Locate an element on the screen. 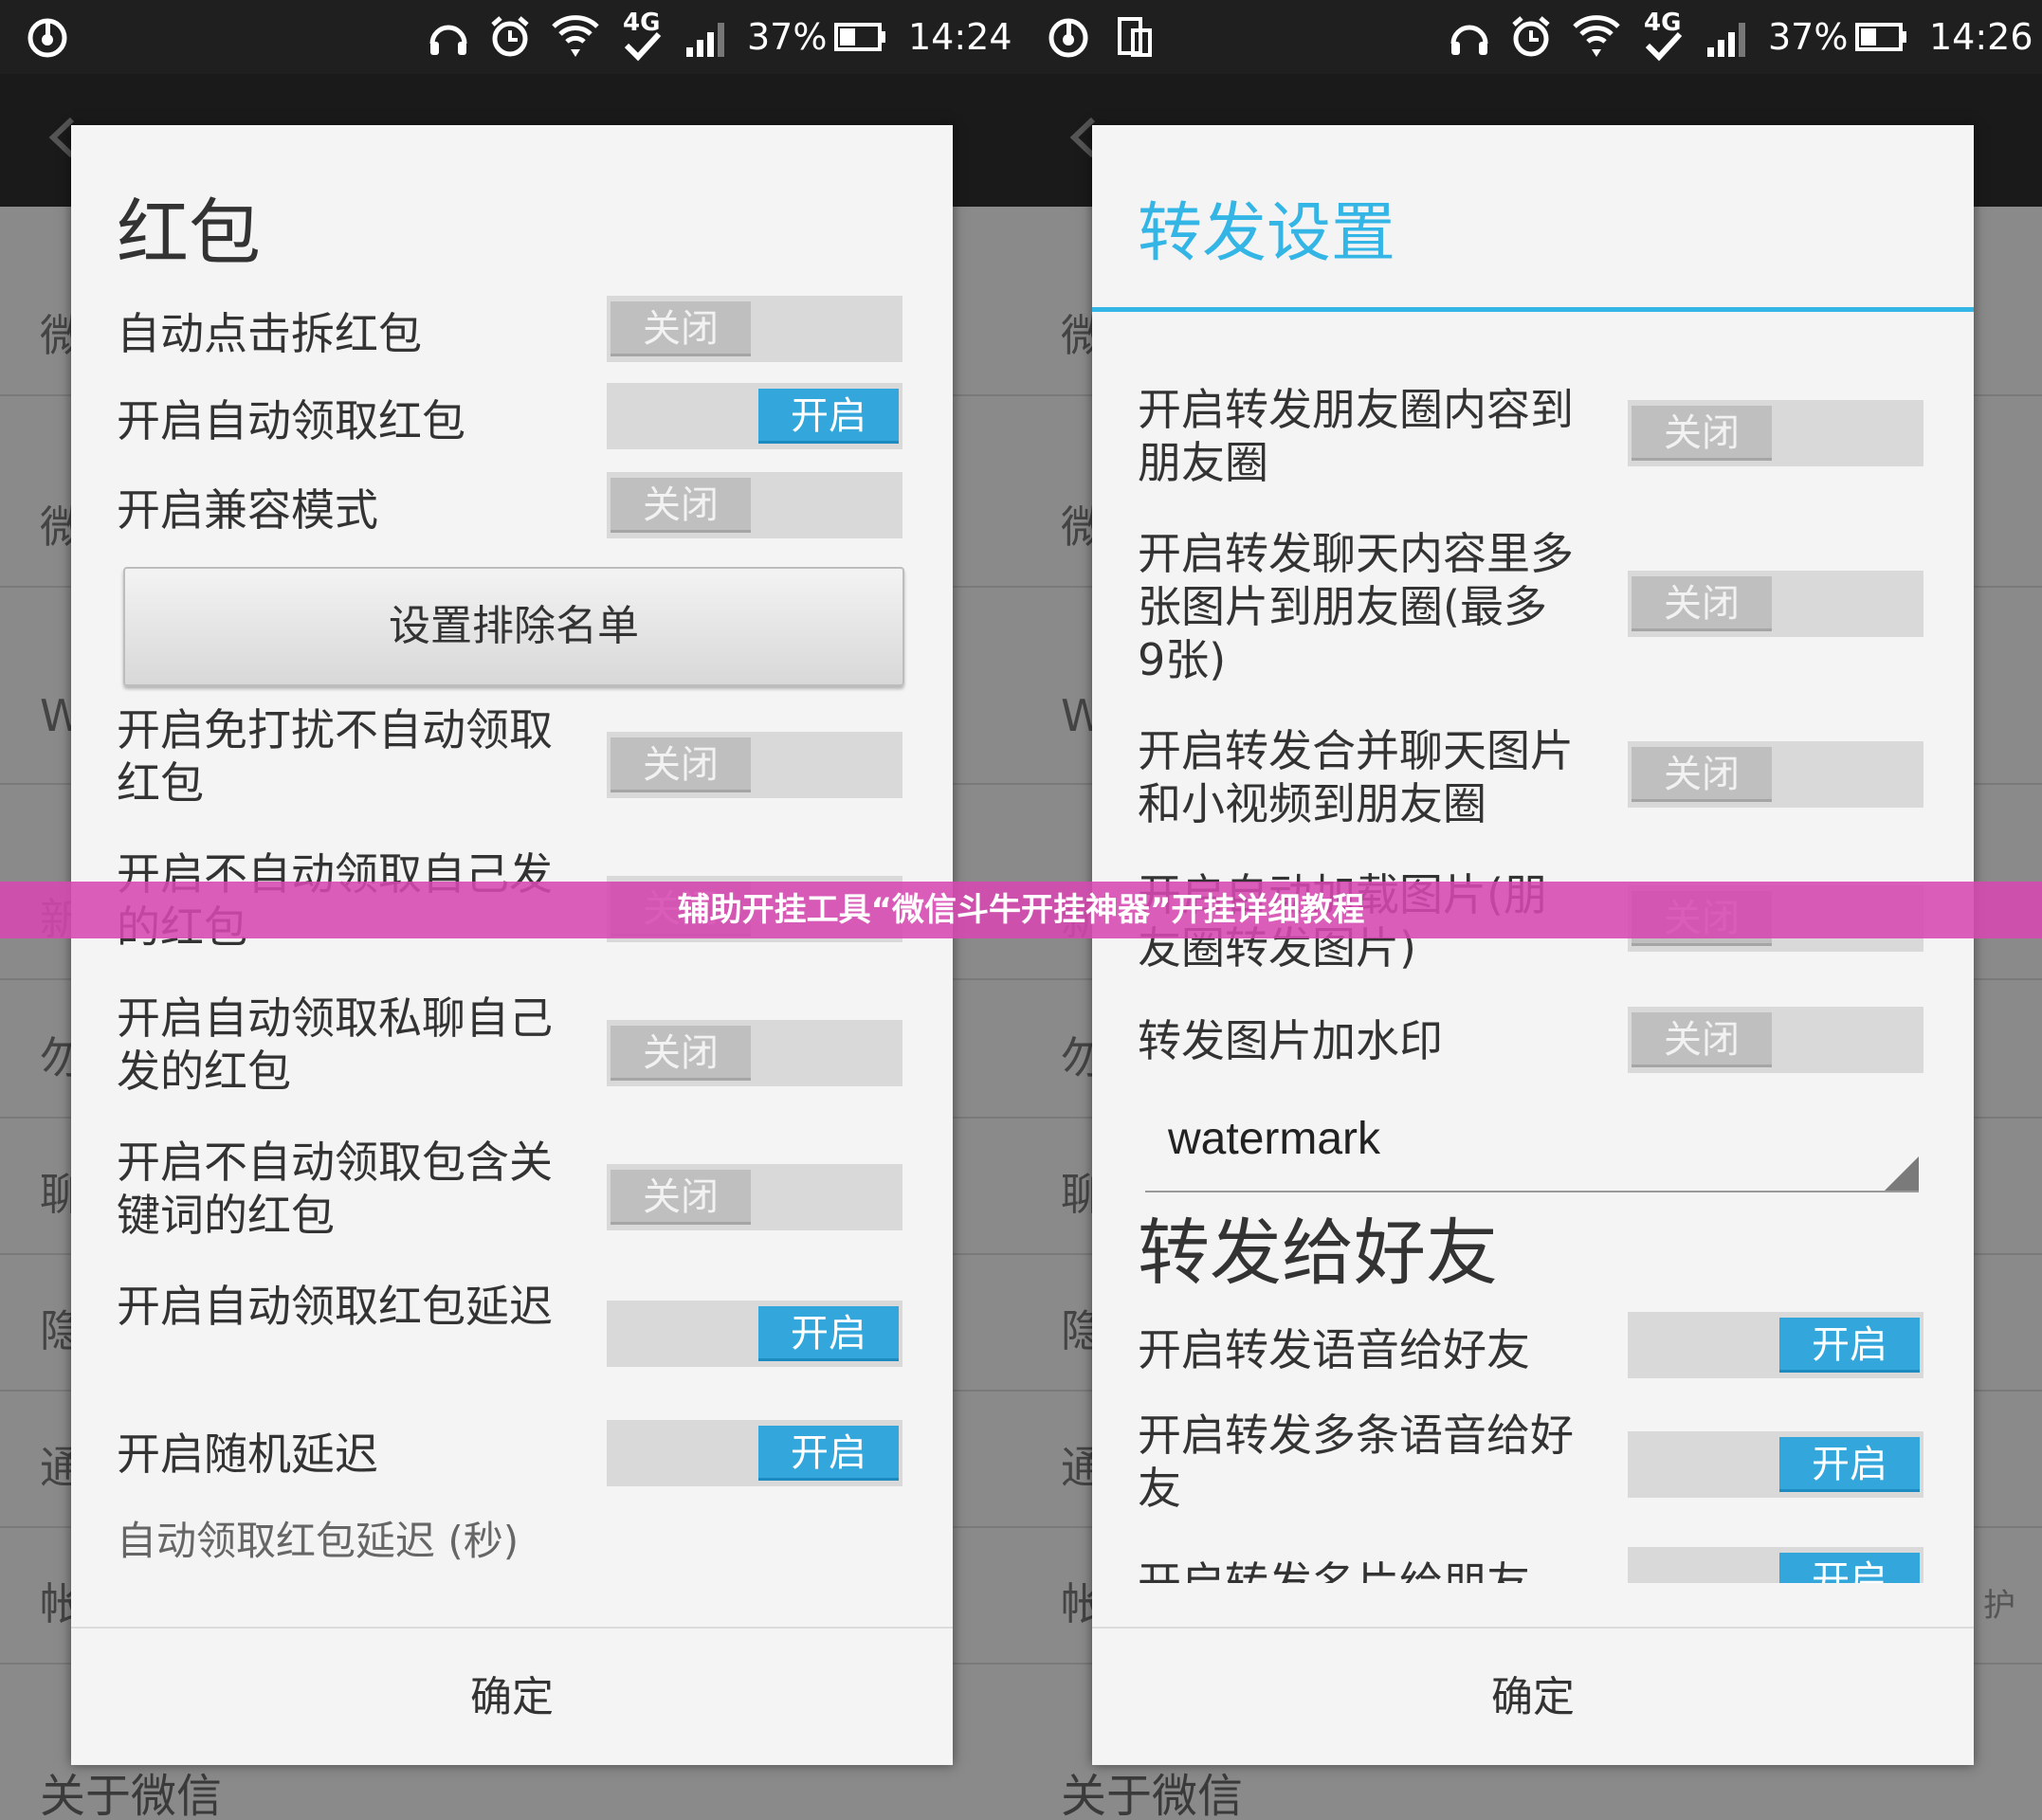 The width and height of the screenshot is (2042, 1820). setting-label: 自动点击拆红包 is located at coordinates (269, 333).